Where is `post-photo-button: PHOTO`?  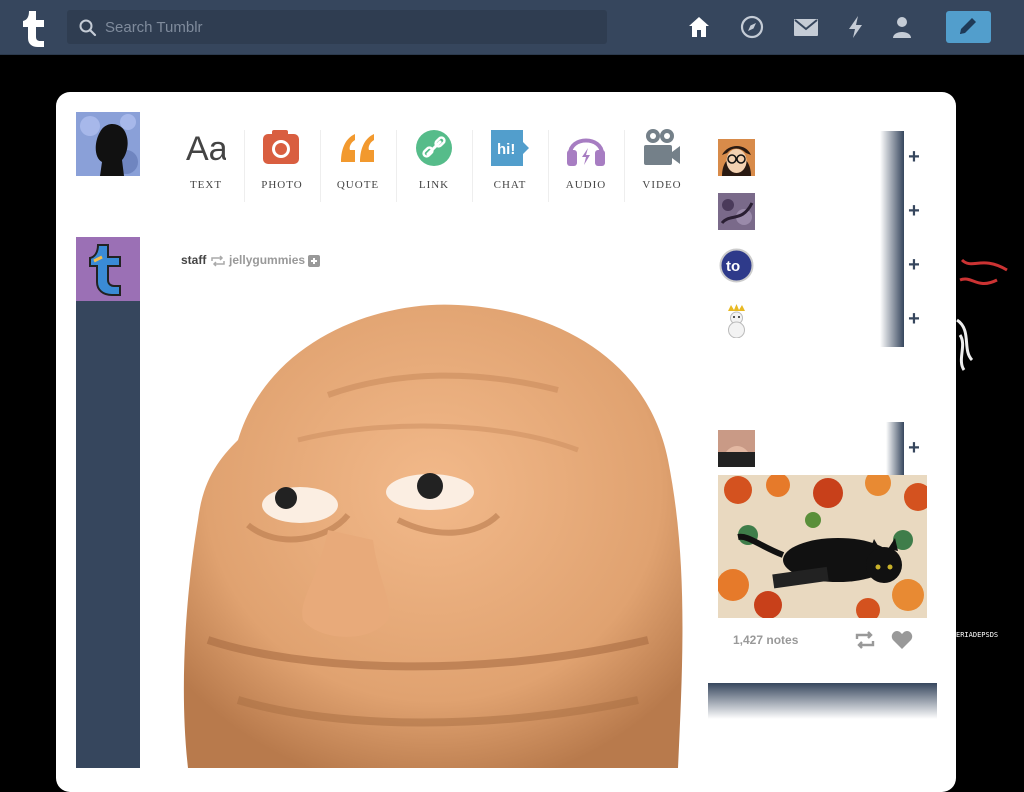 post-photo-button: PHOTO is located at coordinates (282, 165).